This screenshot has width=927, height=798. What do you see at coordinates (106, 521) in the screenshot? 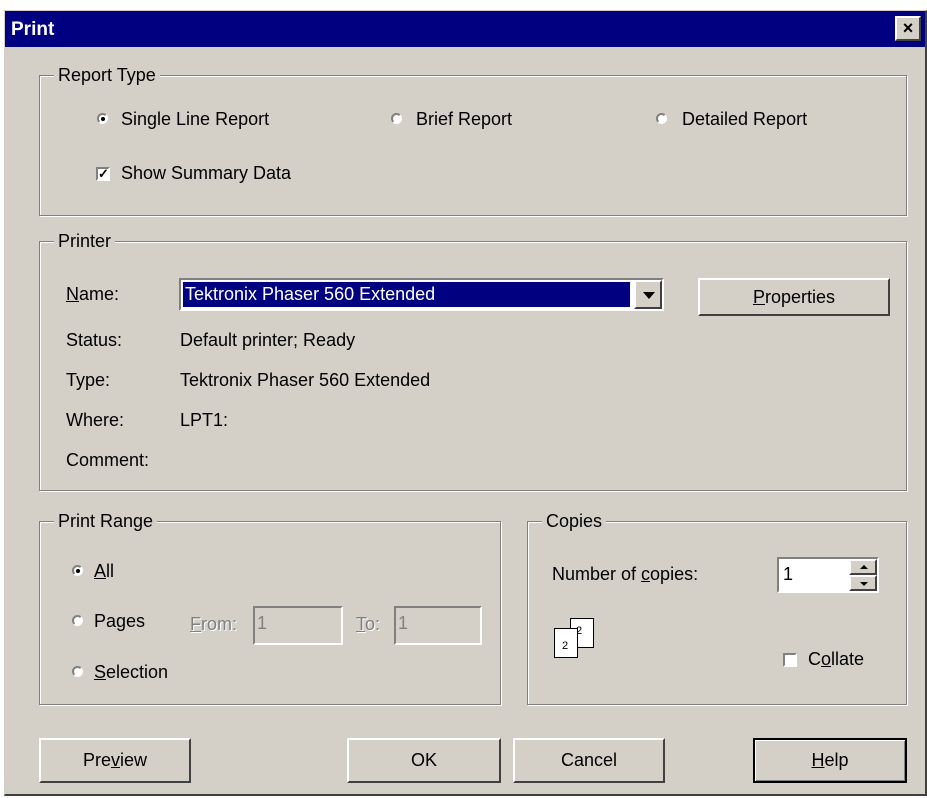
I see `print-range-legend: Print Range` at bounding box center [106, 521].